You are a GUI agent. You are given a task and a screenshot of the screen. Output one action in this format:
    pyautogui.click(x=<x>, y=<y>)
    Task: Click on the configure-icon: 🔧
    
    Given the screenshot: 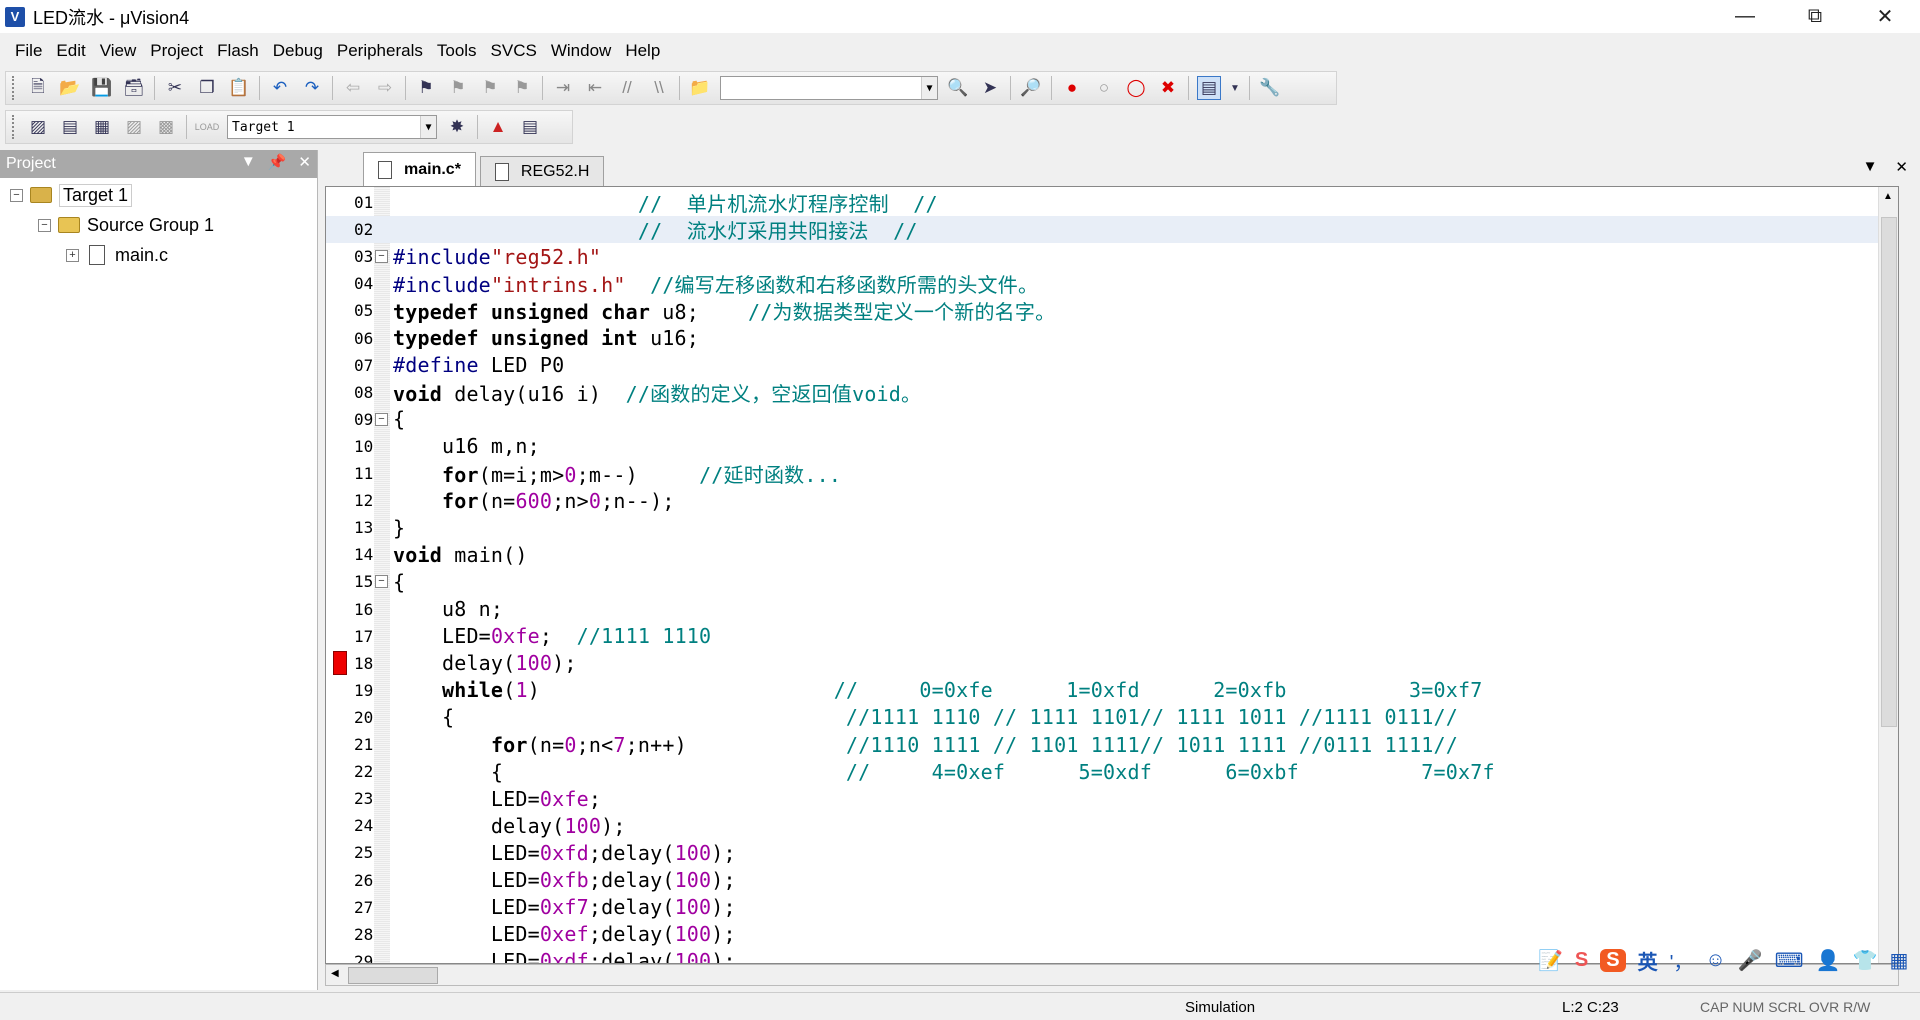 What is the action you would take?
    pyautogui.click(x=1270, y=88)
    